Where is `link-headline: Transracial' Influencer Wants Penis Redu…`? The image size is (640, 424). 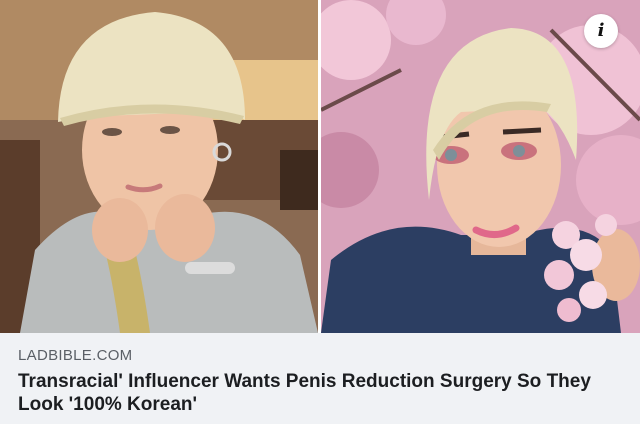
link-headline: Transracial' Influencer Wants Penis Redu… is located at coordinates (320, 393).